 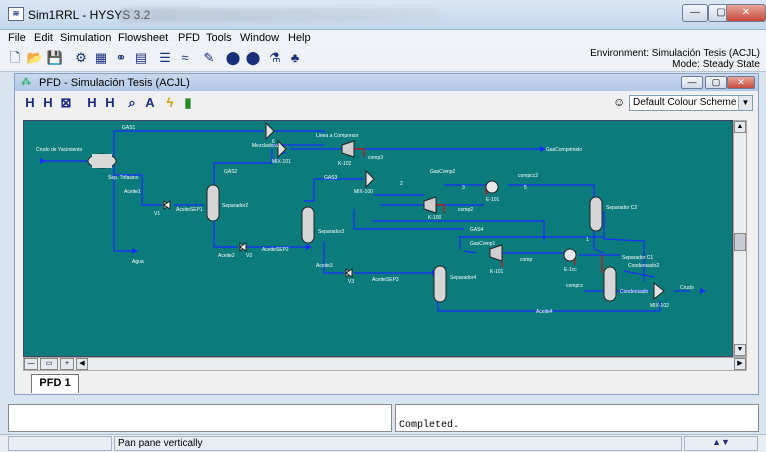 I want to click on mode-label: Mode: Steady State, so click(x=716, y=64).